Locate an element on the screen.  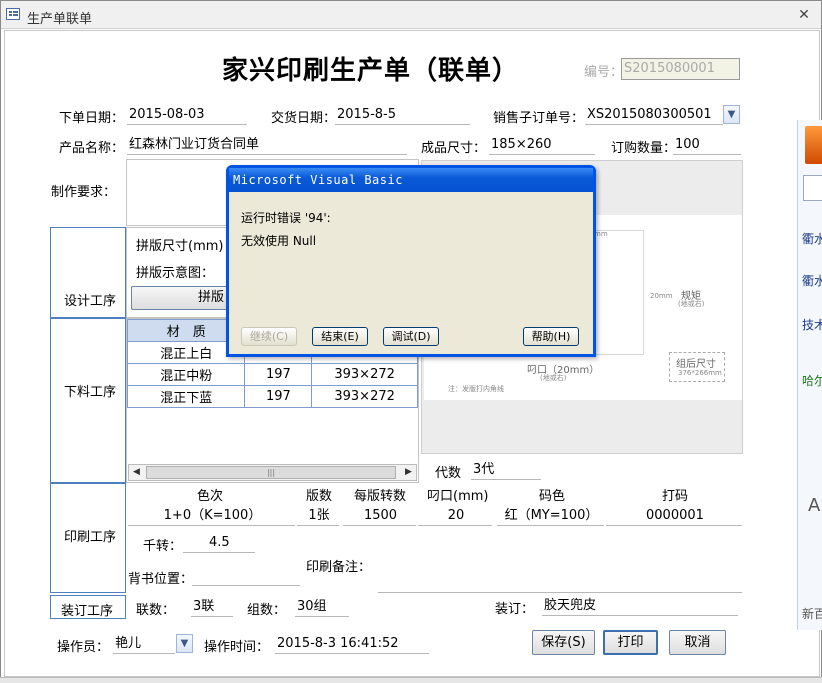
side-text-line: 新百 is located at coordinates (812, 614).